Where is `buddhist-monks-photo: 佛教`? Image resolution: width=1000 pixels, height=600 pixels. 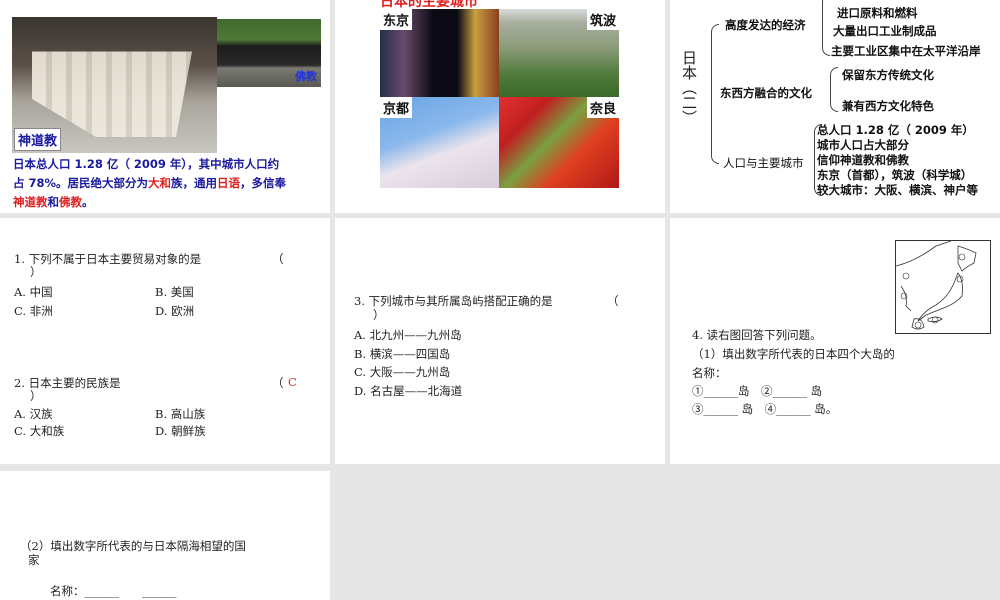 buddhist-monks-photo: 佛教 is located at coordinates (269, 53).